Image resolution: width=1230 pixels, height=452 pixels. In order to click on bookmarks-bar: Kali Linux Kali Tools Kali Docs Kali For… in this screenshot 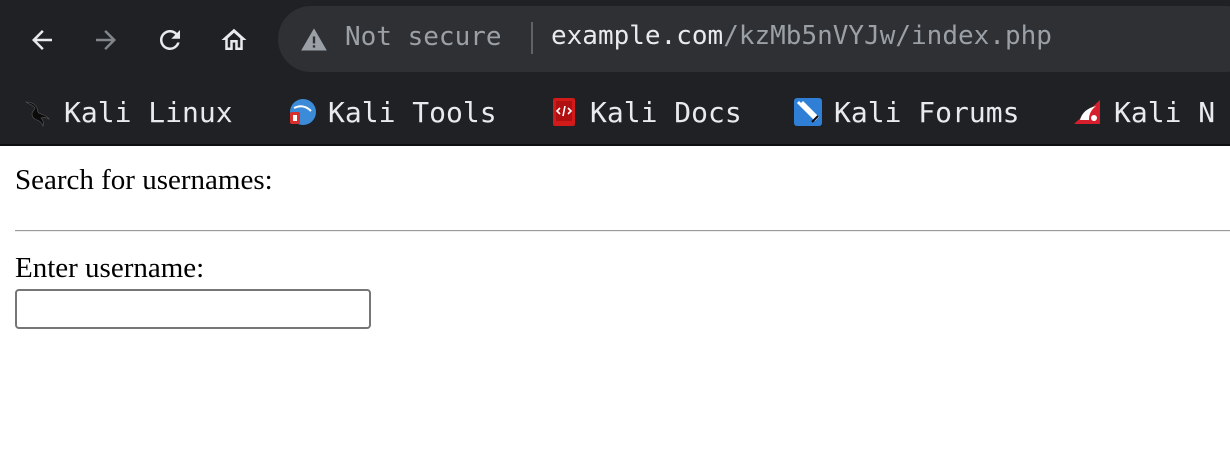, I will do `click(615, 113)`.